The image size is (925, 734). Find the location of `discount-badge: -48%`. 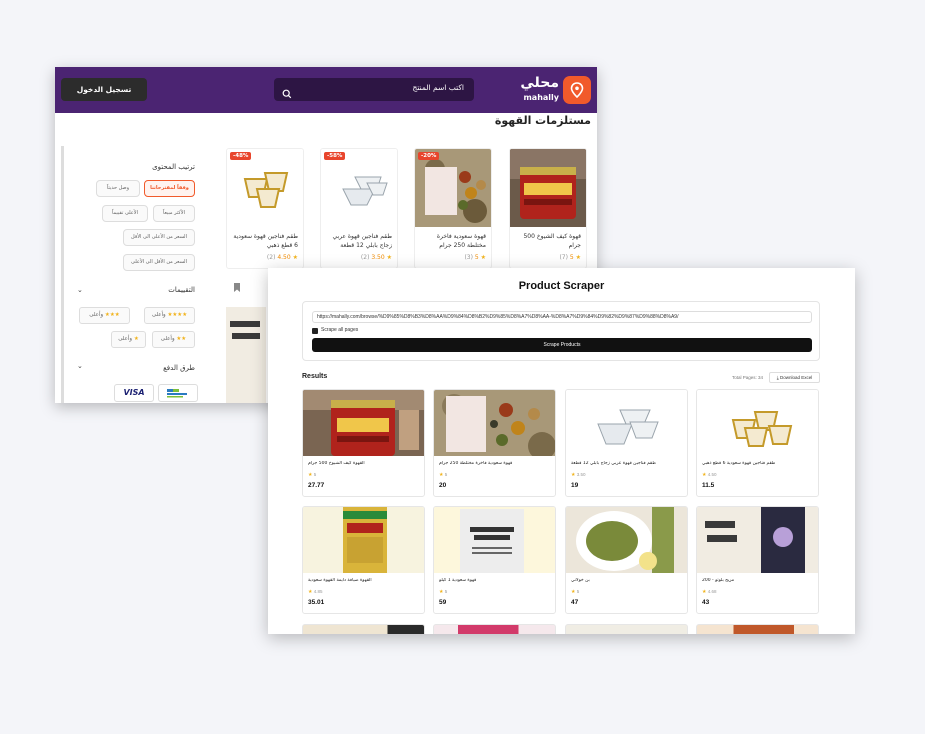

discount-badge: -48% is located at coordinates (241, 156).